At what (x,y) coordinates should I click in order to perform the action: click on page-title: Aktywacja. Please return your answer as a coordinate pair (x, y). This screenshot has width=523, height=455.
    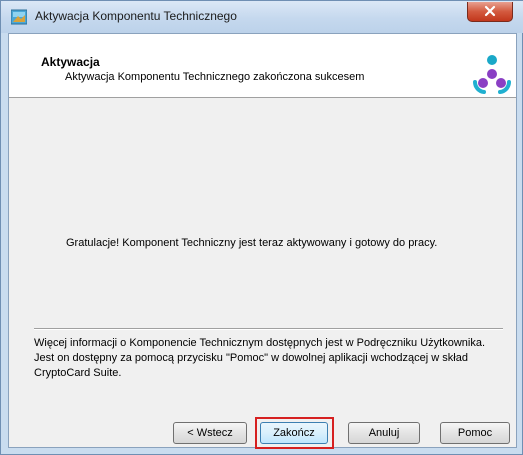
    Looking at the image, I should click on (70, 62).